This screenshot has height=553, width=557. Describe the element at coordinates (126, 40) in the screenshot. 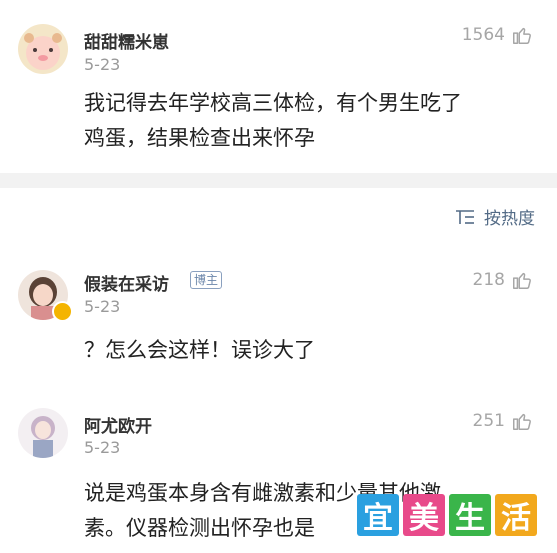

I see `username: 甜甜糯米崽` at that location.